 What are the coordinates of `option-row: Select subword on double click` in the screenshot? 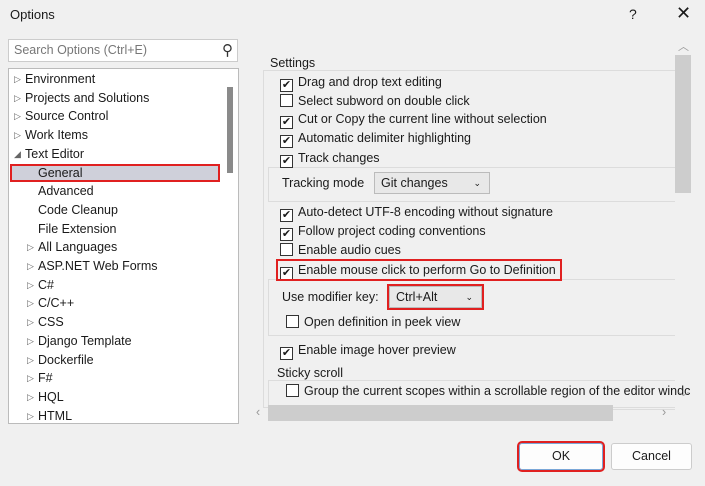 It's located at (375, 101).